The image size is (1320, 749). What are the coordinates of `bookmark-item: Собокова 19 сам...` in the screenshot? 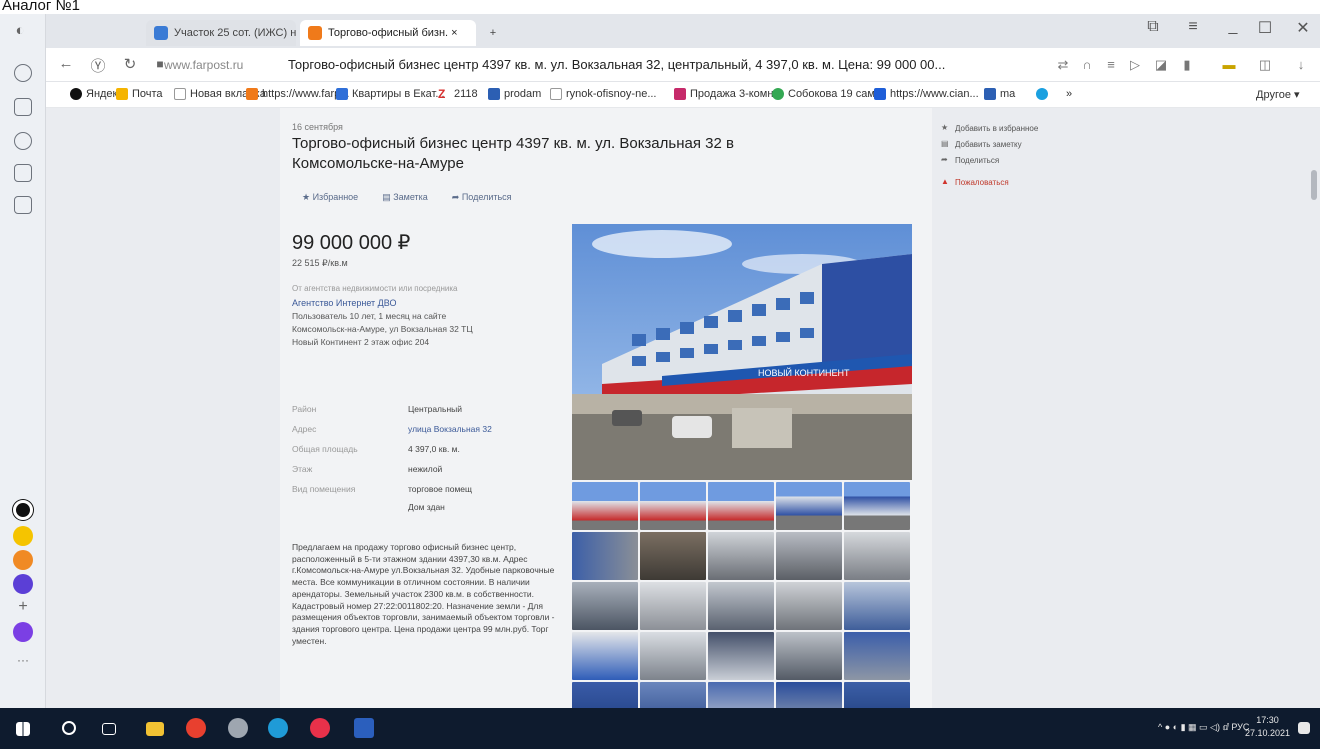 It's located at (828, 94).